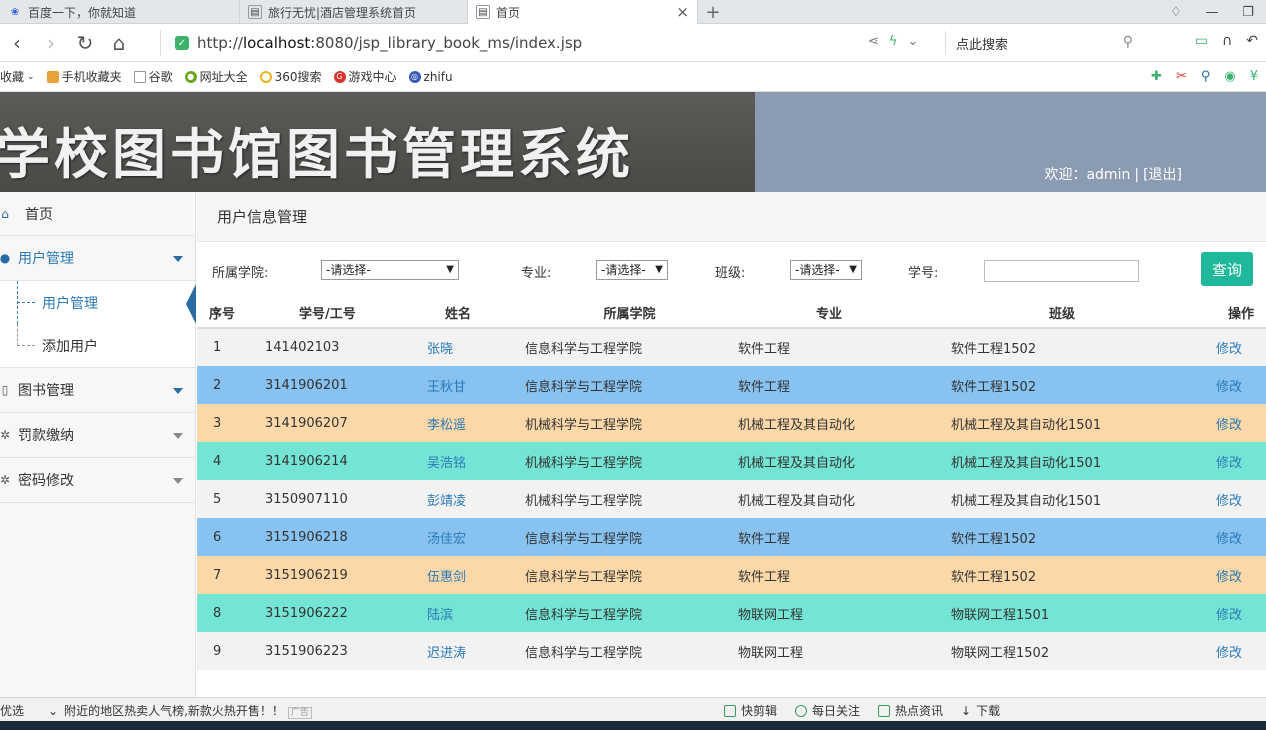 This screenshot has width=1266, height=730. What do you see at coordinates (632, 270) in the screenshot?
I see `major-select: -请选择- ▼` at bounding box center [632, 270].